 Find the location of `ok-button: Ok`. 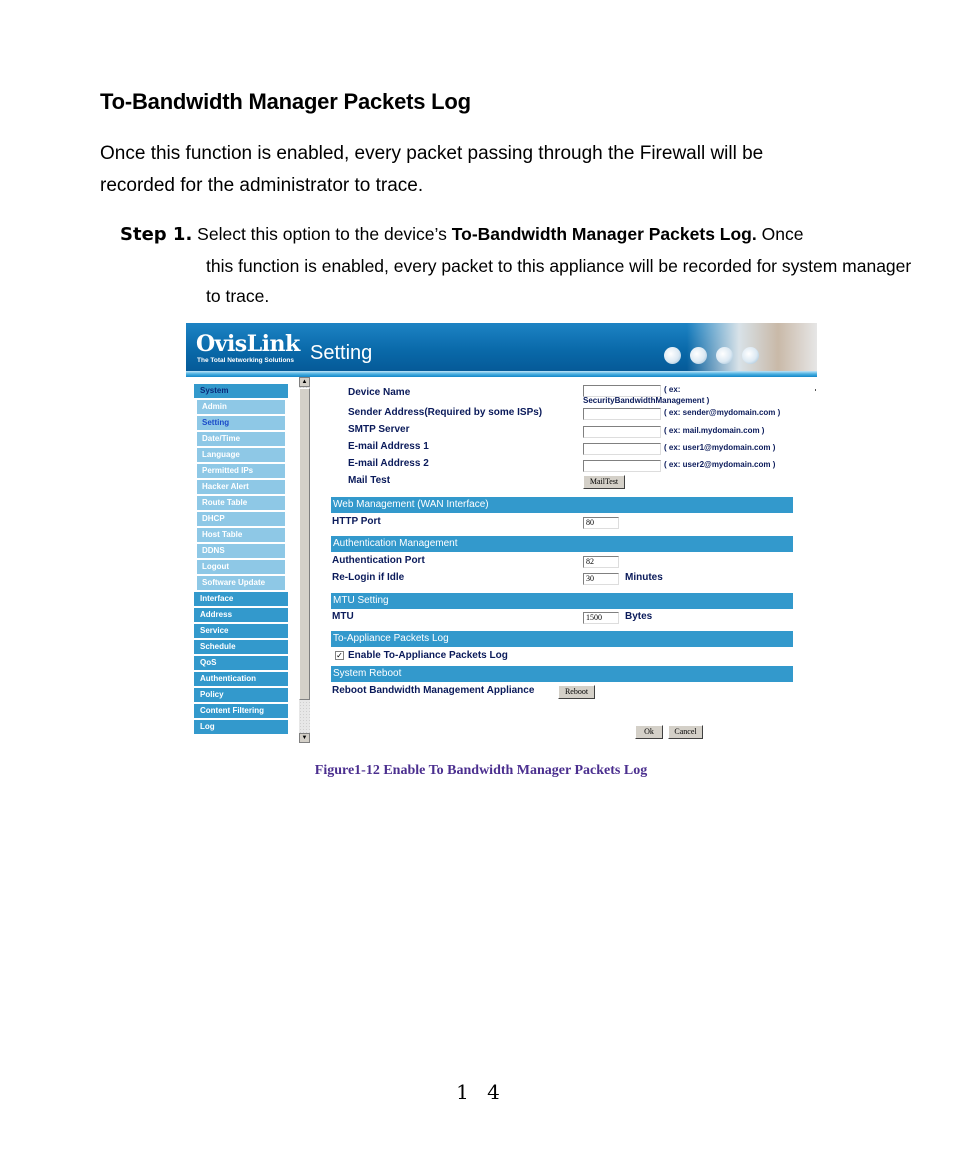

ok-button: Ok is located at coordinates (649, 732).